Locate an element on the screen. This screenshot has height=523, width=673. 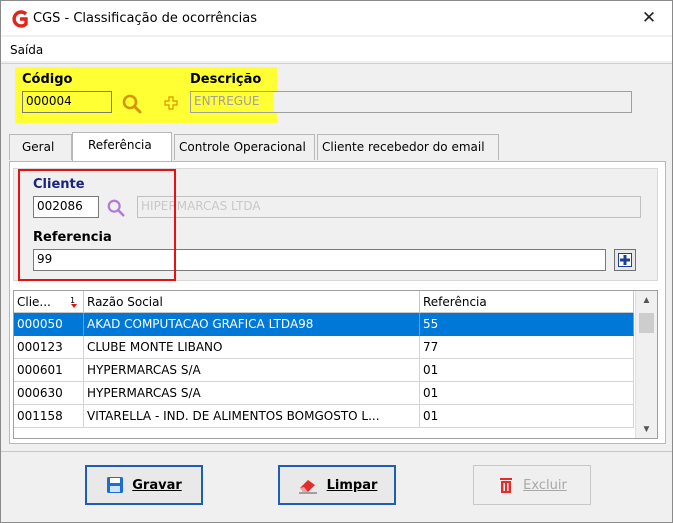
add-referencia-button is located at coordinates (625, 260).